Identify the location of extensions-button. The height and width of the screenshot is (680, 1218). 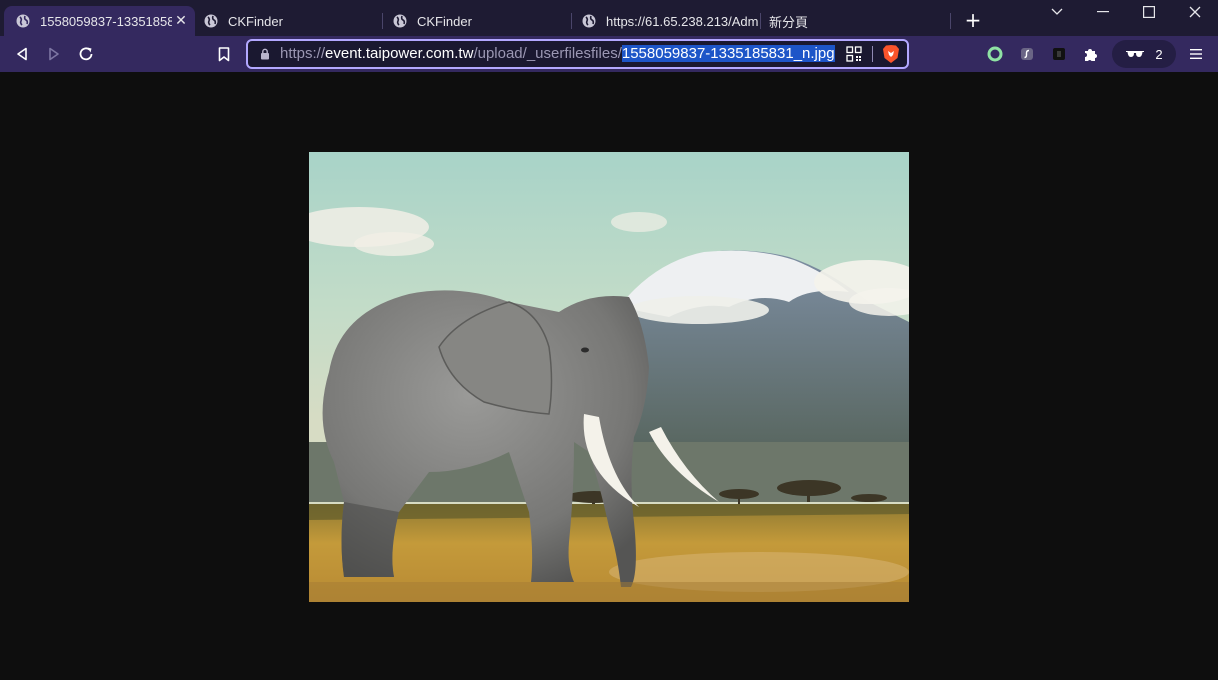
(1091, 54).